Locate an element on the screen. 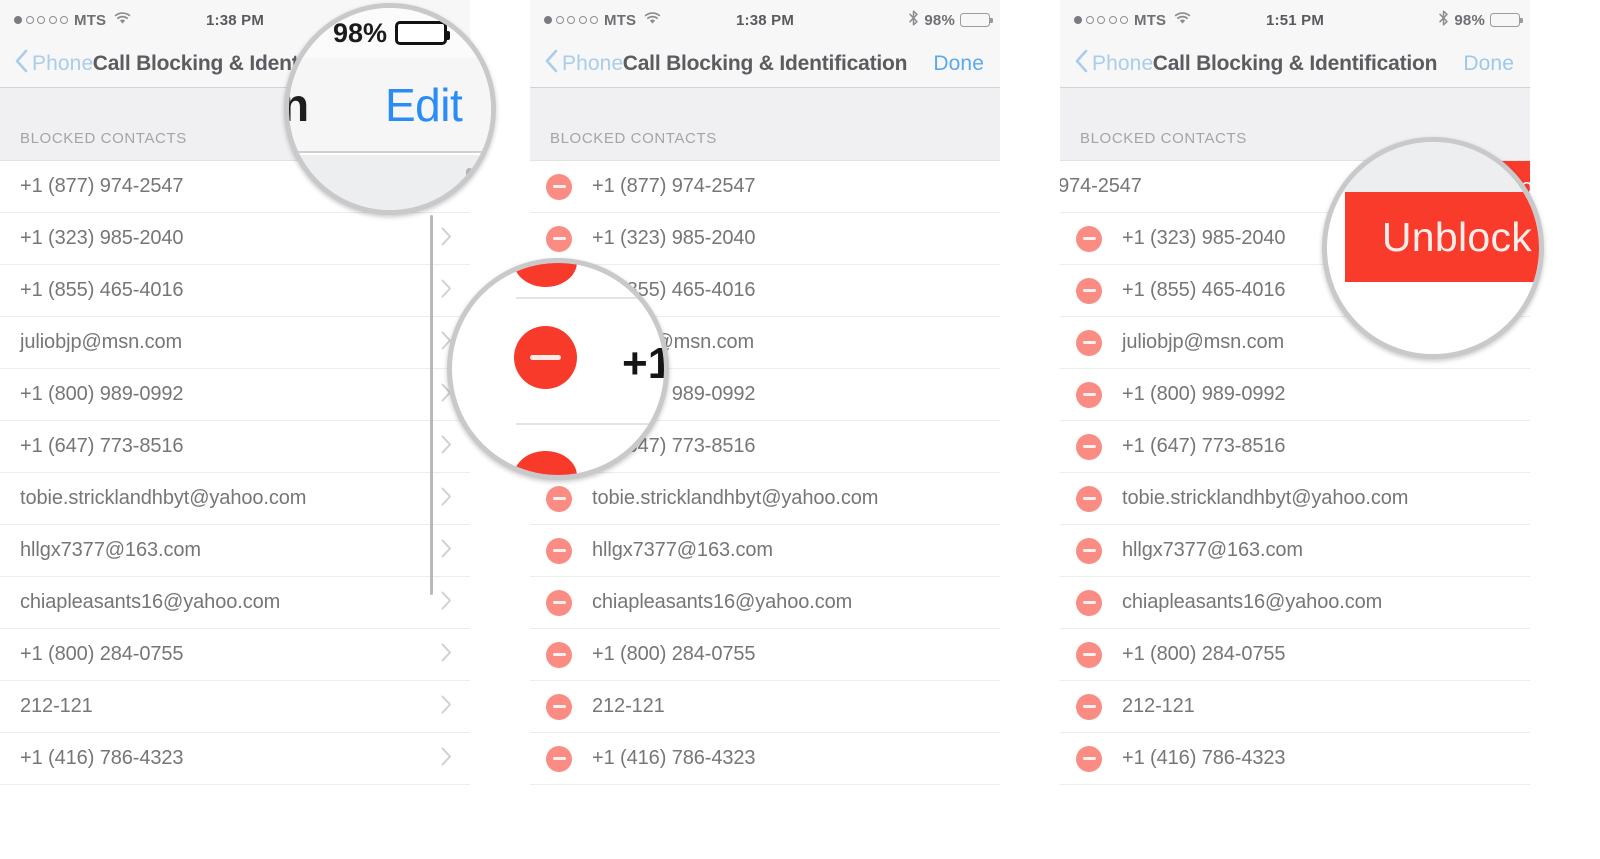  section-spacer is located at coordinates (1295, 109).